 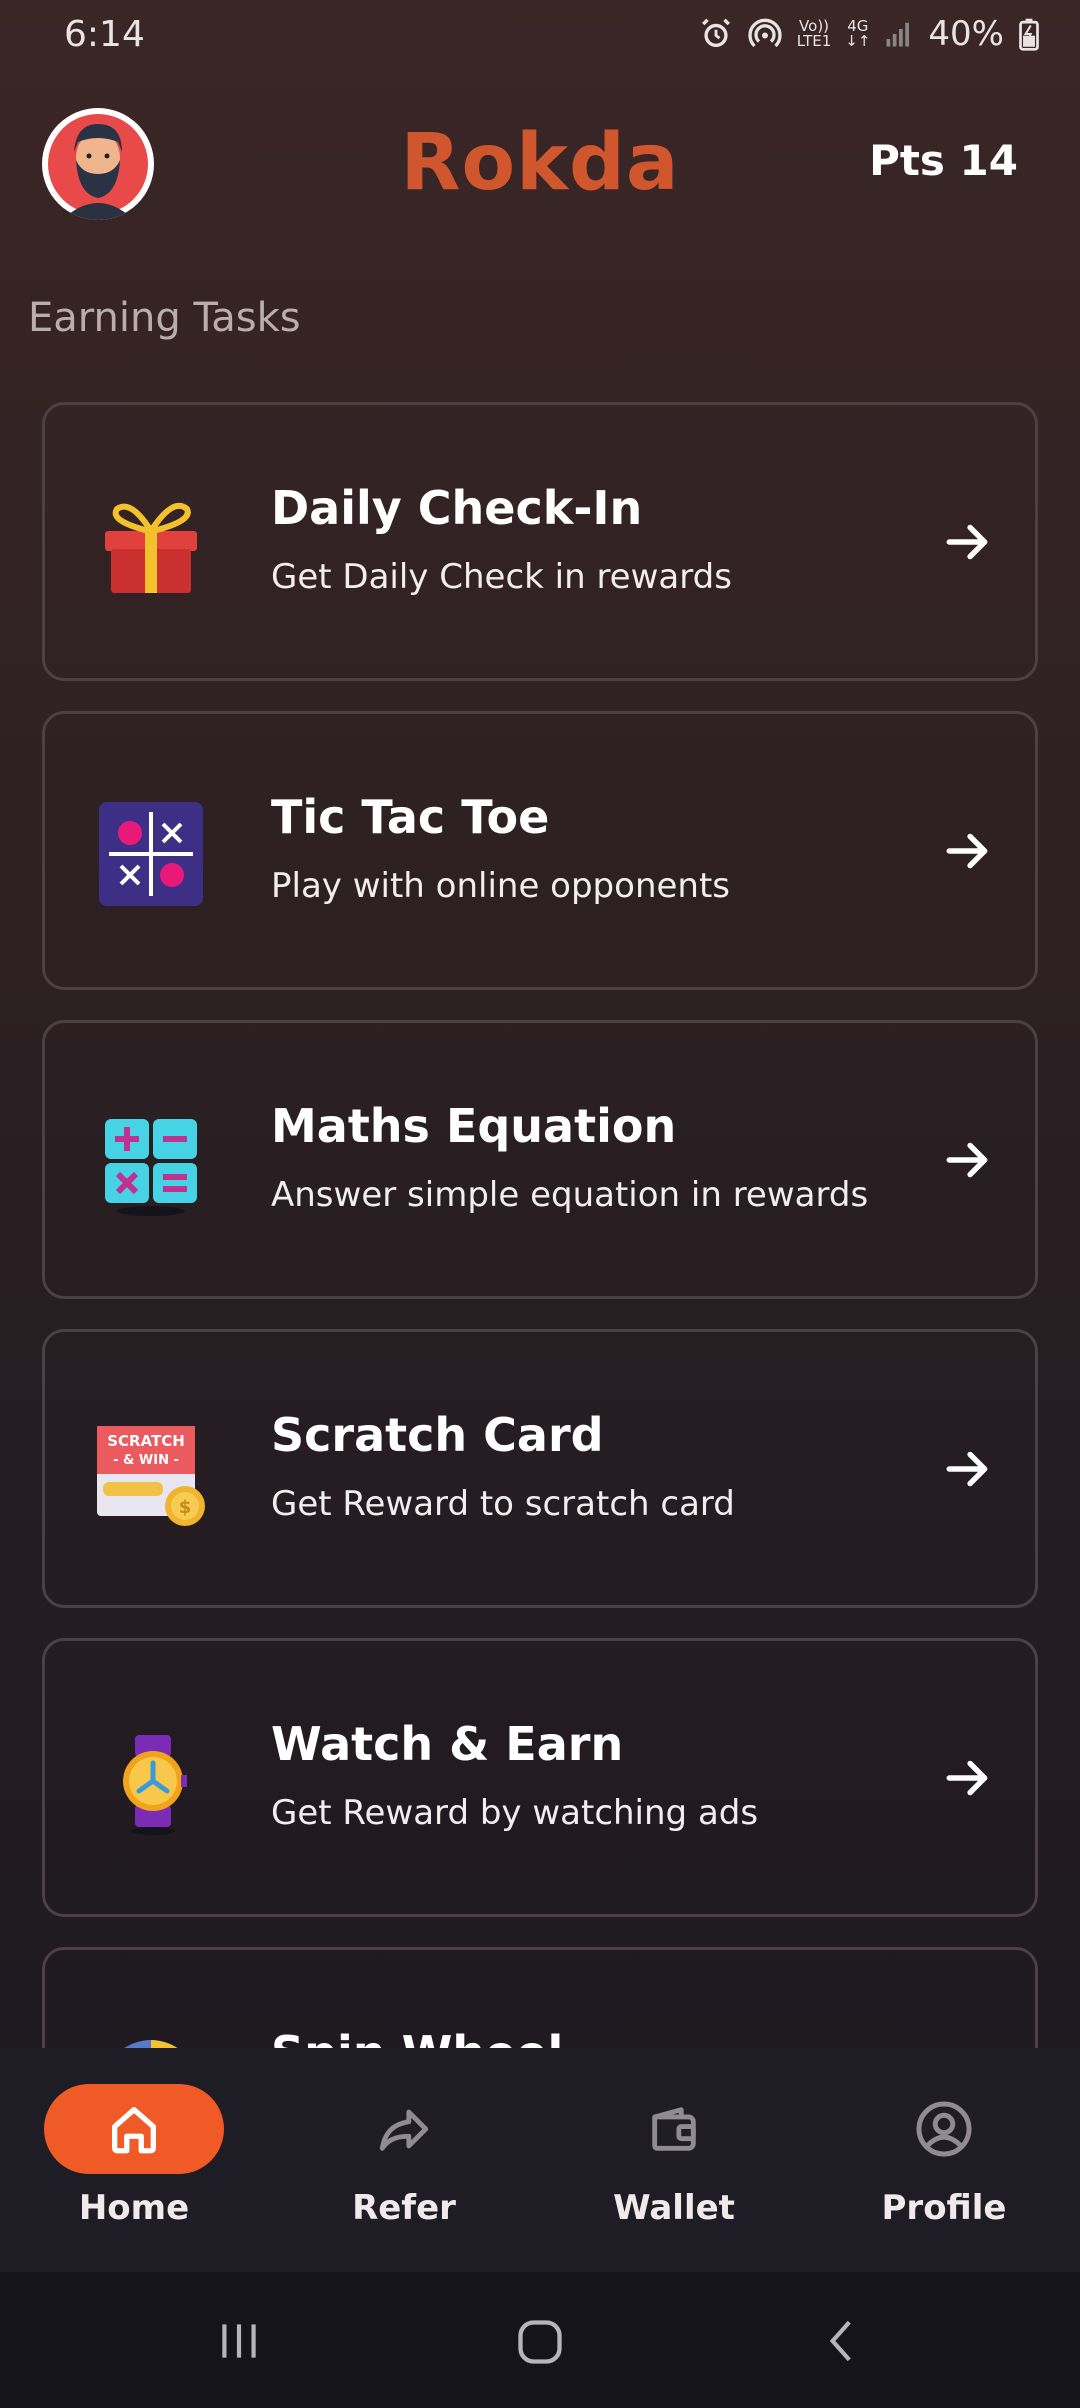 I want to click on nav-wallet-label: Wallet, so click(x=674, y=2208).